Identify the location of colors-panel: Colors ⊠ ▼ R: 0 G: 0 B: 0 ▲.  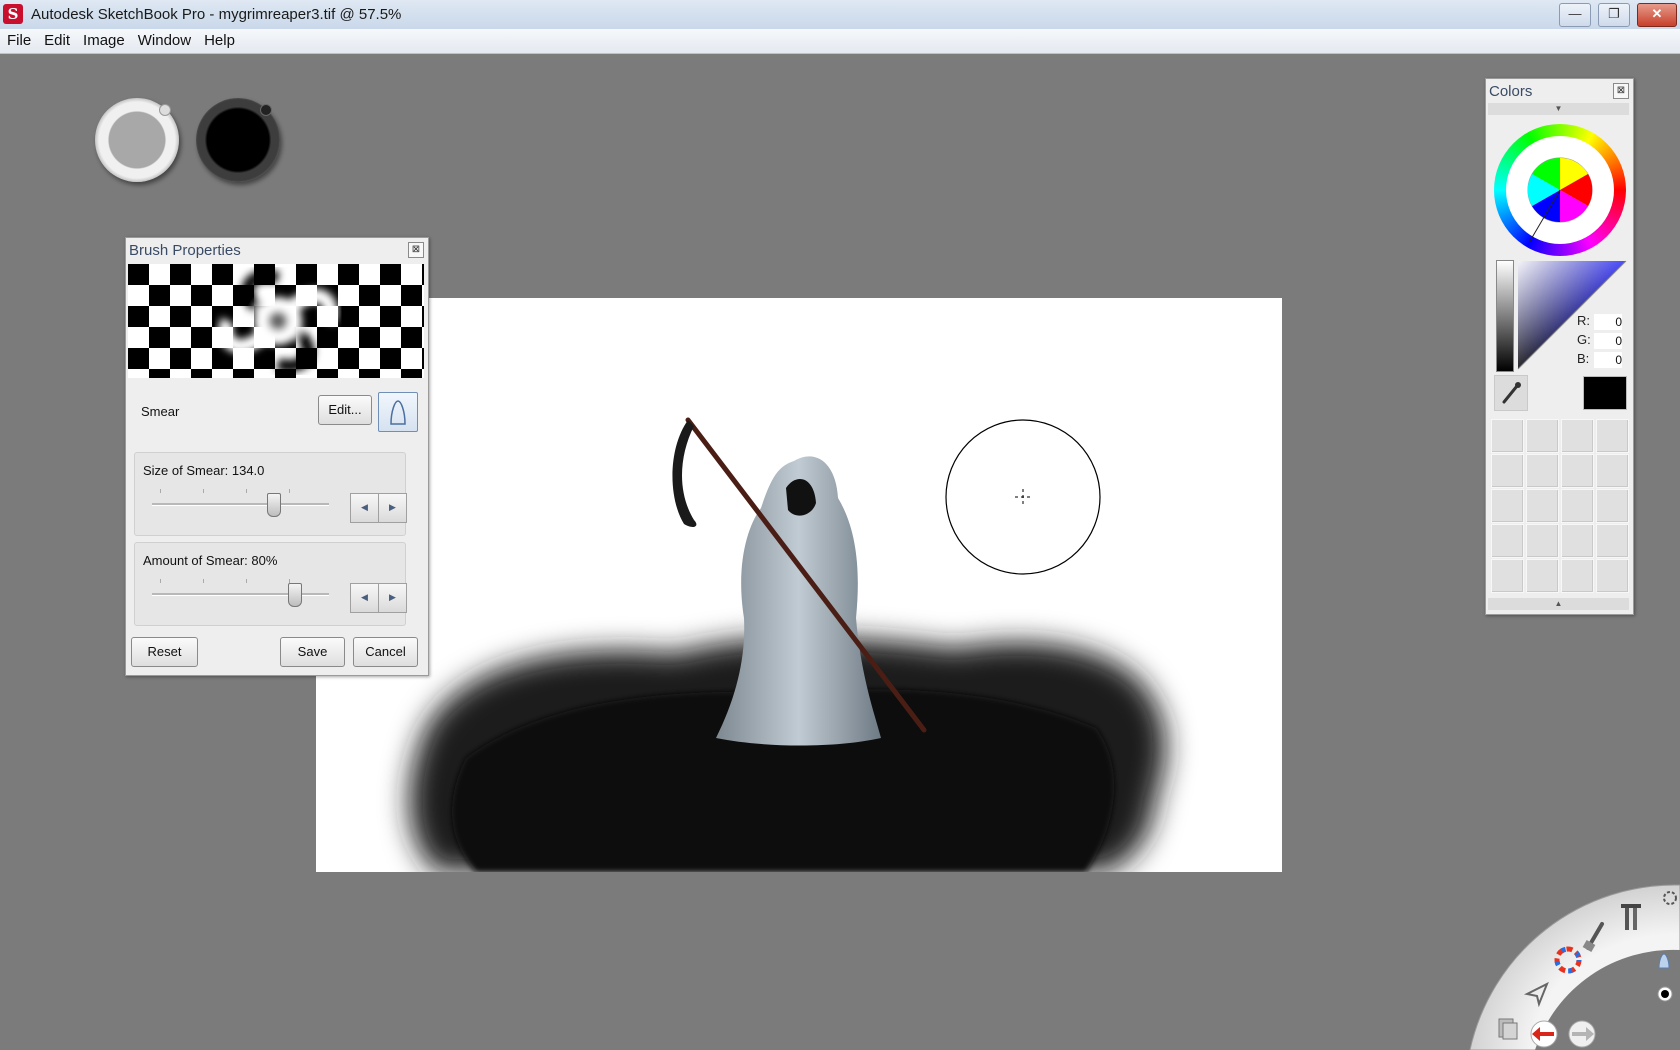
(1559, 346).